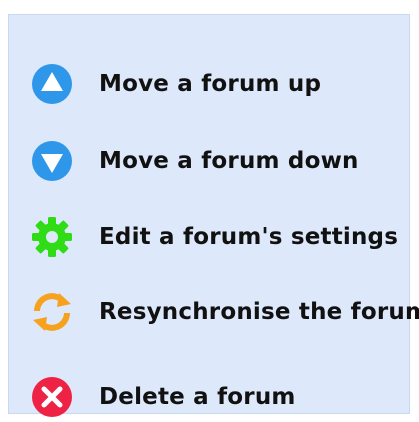 The height and width of the screenshot is (422, 419). I want to click on resynchronise-forum-item: Resynchronise the forum, so click(224, 312).